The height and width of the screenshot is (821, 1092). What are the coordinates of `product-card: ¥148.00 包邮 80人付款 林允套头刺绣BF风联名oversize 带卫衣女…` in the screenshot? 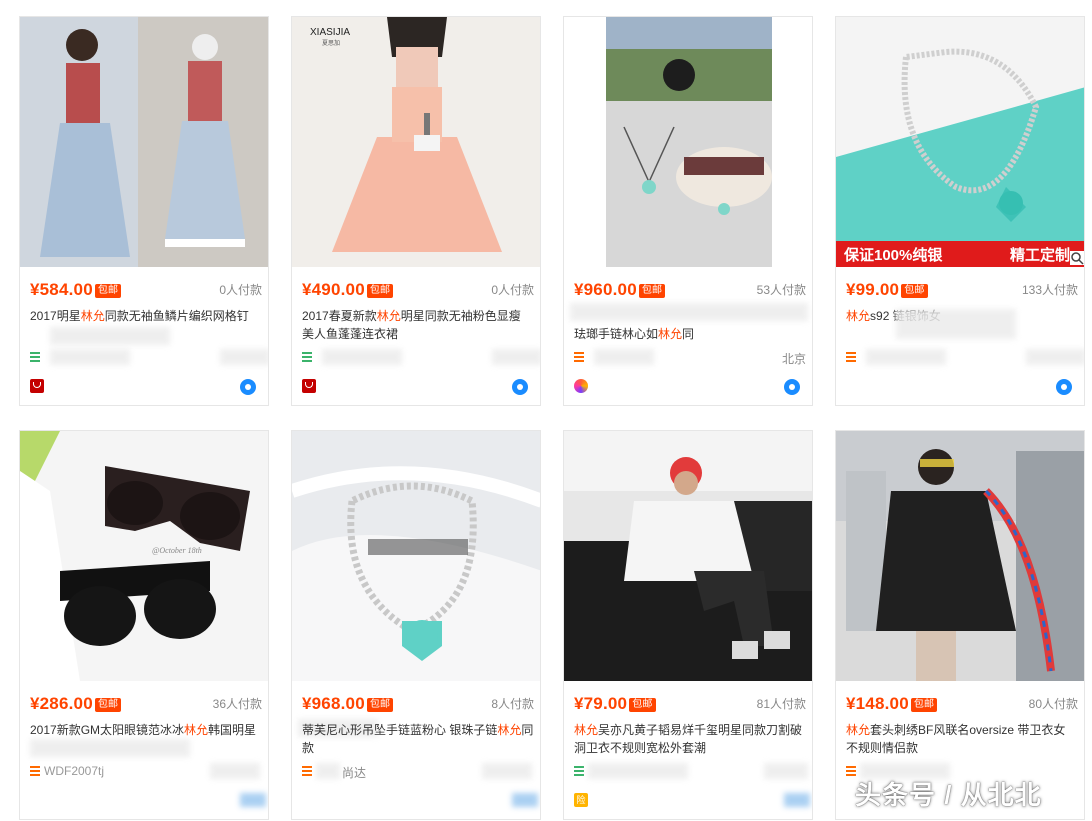 It's located at (960, 625).